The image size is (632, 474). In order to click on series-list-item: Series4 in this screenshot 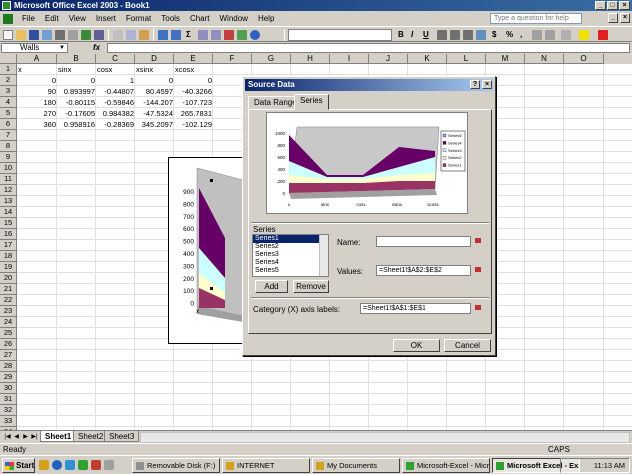, I will do `click(290, 263)`.